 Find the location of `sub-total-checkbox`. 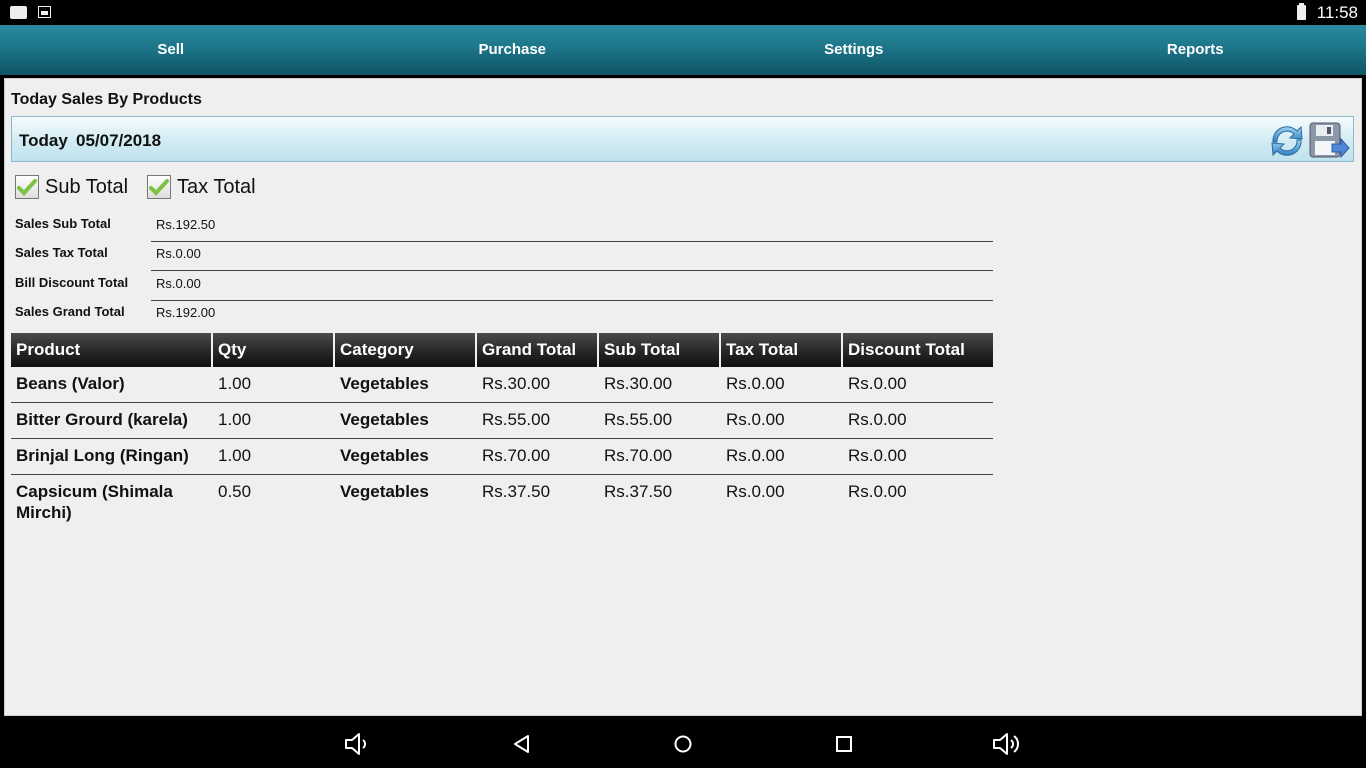

sub-total-checkbox is located at coordinates (27, 187).